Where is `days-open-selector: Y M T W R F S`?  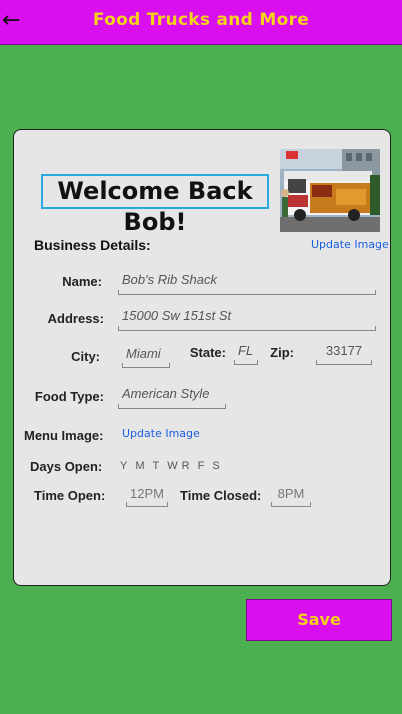 days-open-selector: Y M T W R F S is located at coordinates (170, 466).